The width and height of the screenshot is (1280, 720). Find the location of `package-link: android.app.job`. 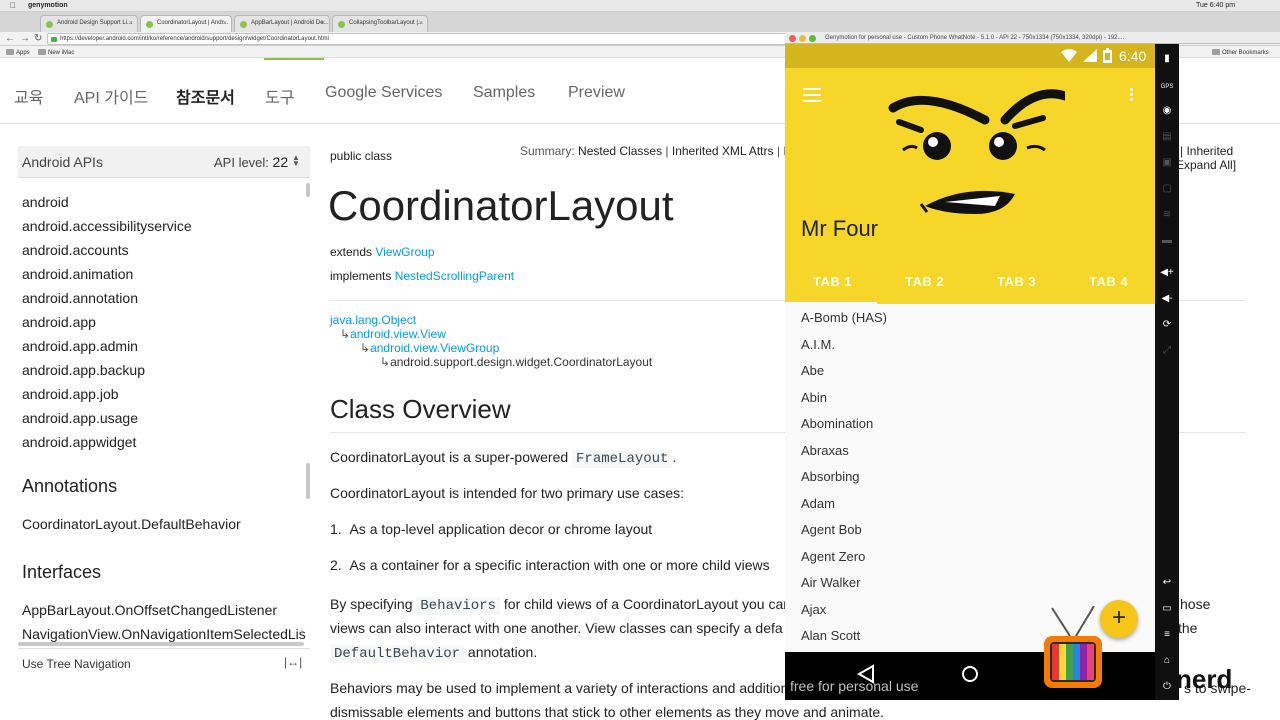

package-link: android.app.job is located at coordinates (70, 394).